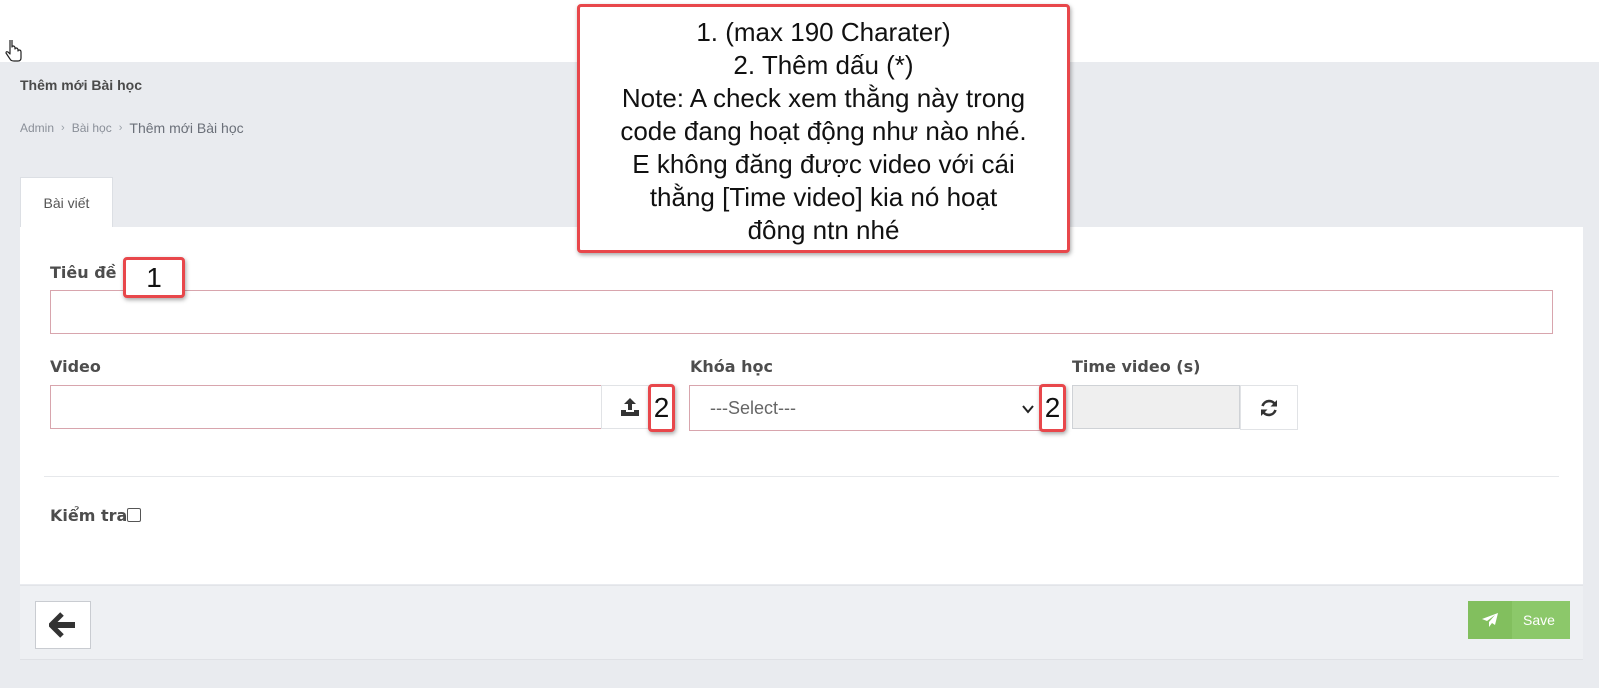 The width and height of the screenshot is (1599, 688). I want to click on annotation-line: thằng [Time video] kia nó hoạt, so click(823, 197).